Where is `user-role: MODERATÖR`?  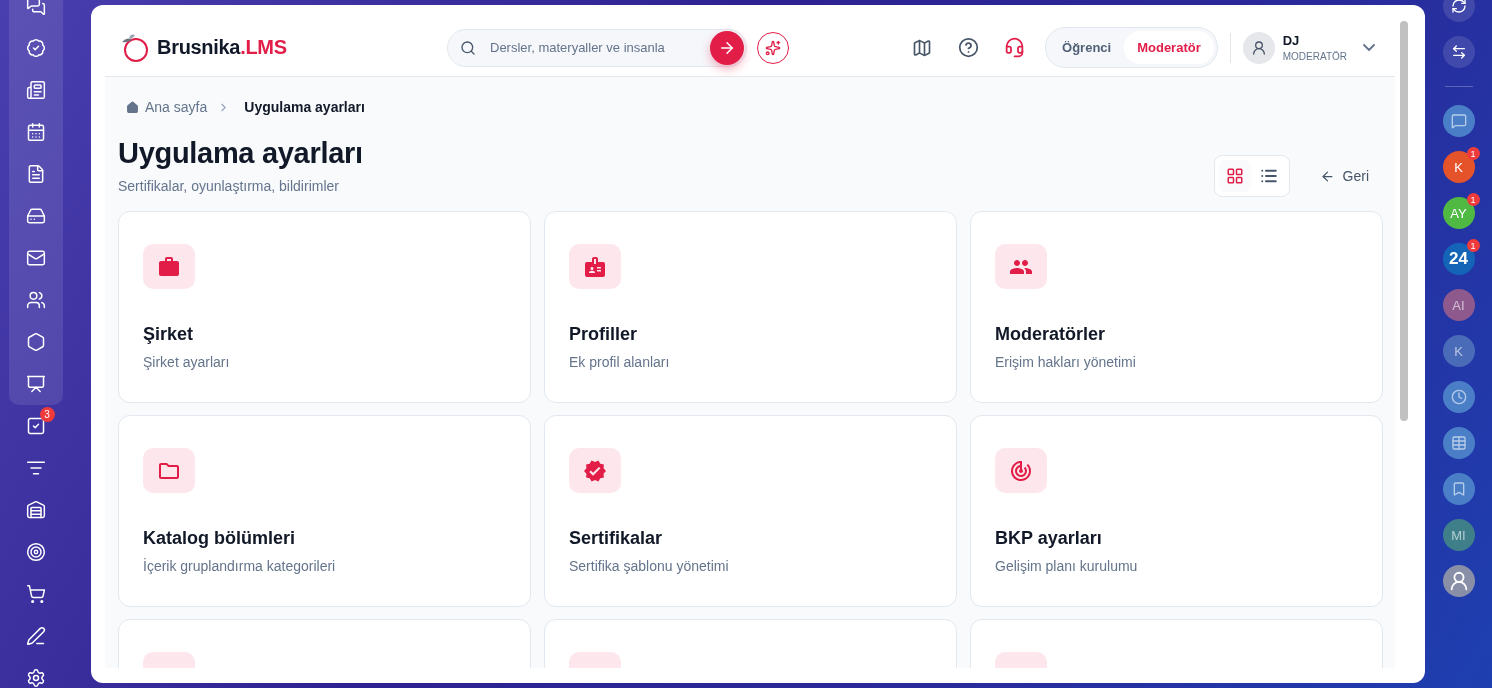
user-role: MODERATÖR is located at coordinates (1314, 56).